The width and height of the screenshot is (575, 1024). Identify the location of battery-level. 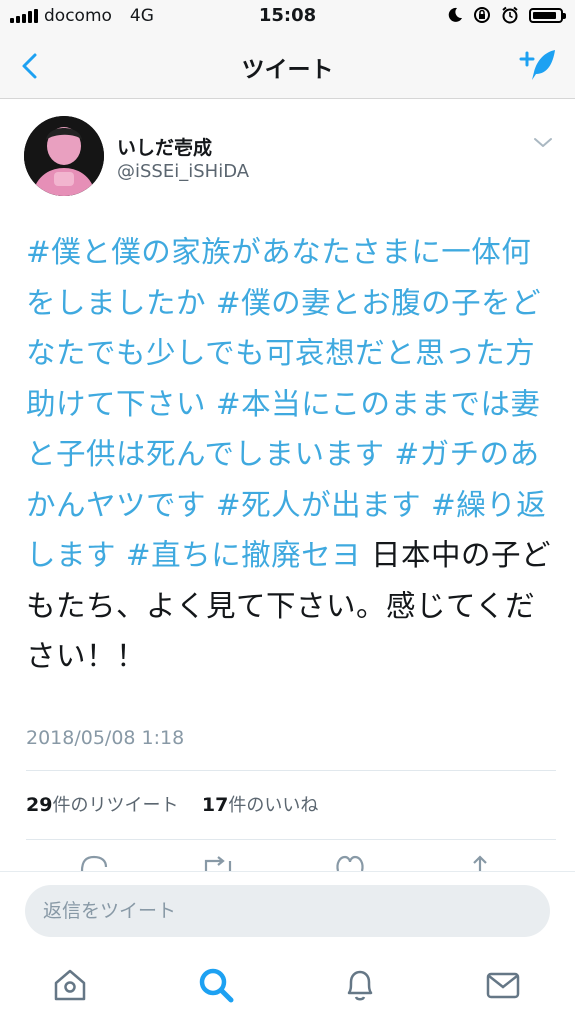
(545, 15).